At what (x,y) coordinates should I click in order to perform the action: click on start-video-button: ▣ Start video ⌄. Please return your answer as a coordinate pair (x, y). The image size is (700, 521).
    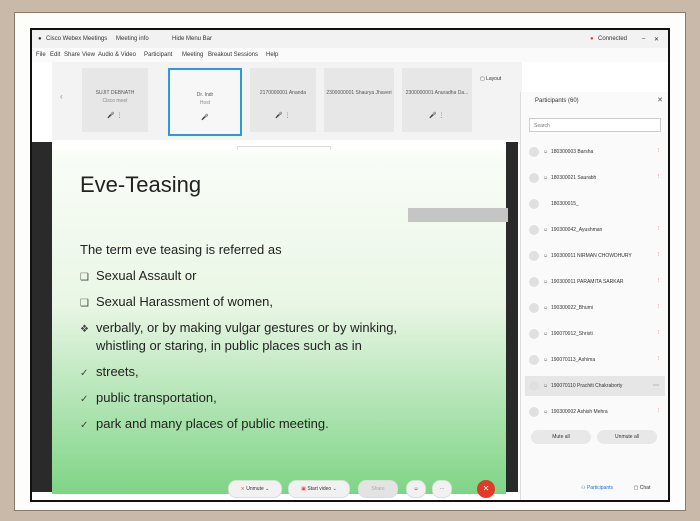
    Looking at the image, I should click on (319, 489).